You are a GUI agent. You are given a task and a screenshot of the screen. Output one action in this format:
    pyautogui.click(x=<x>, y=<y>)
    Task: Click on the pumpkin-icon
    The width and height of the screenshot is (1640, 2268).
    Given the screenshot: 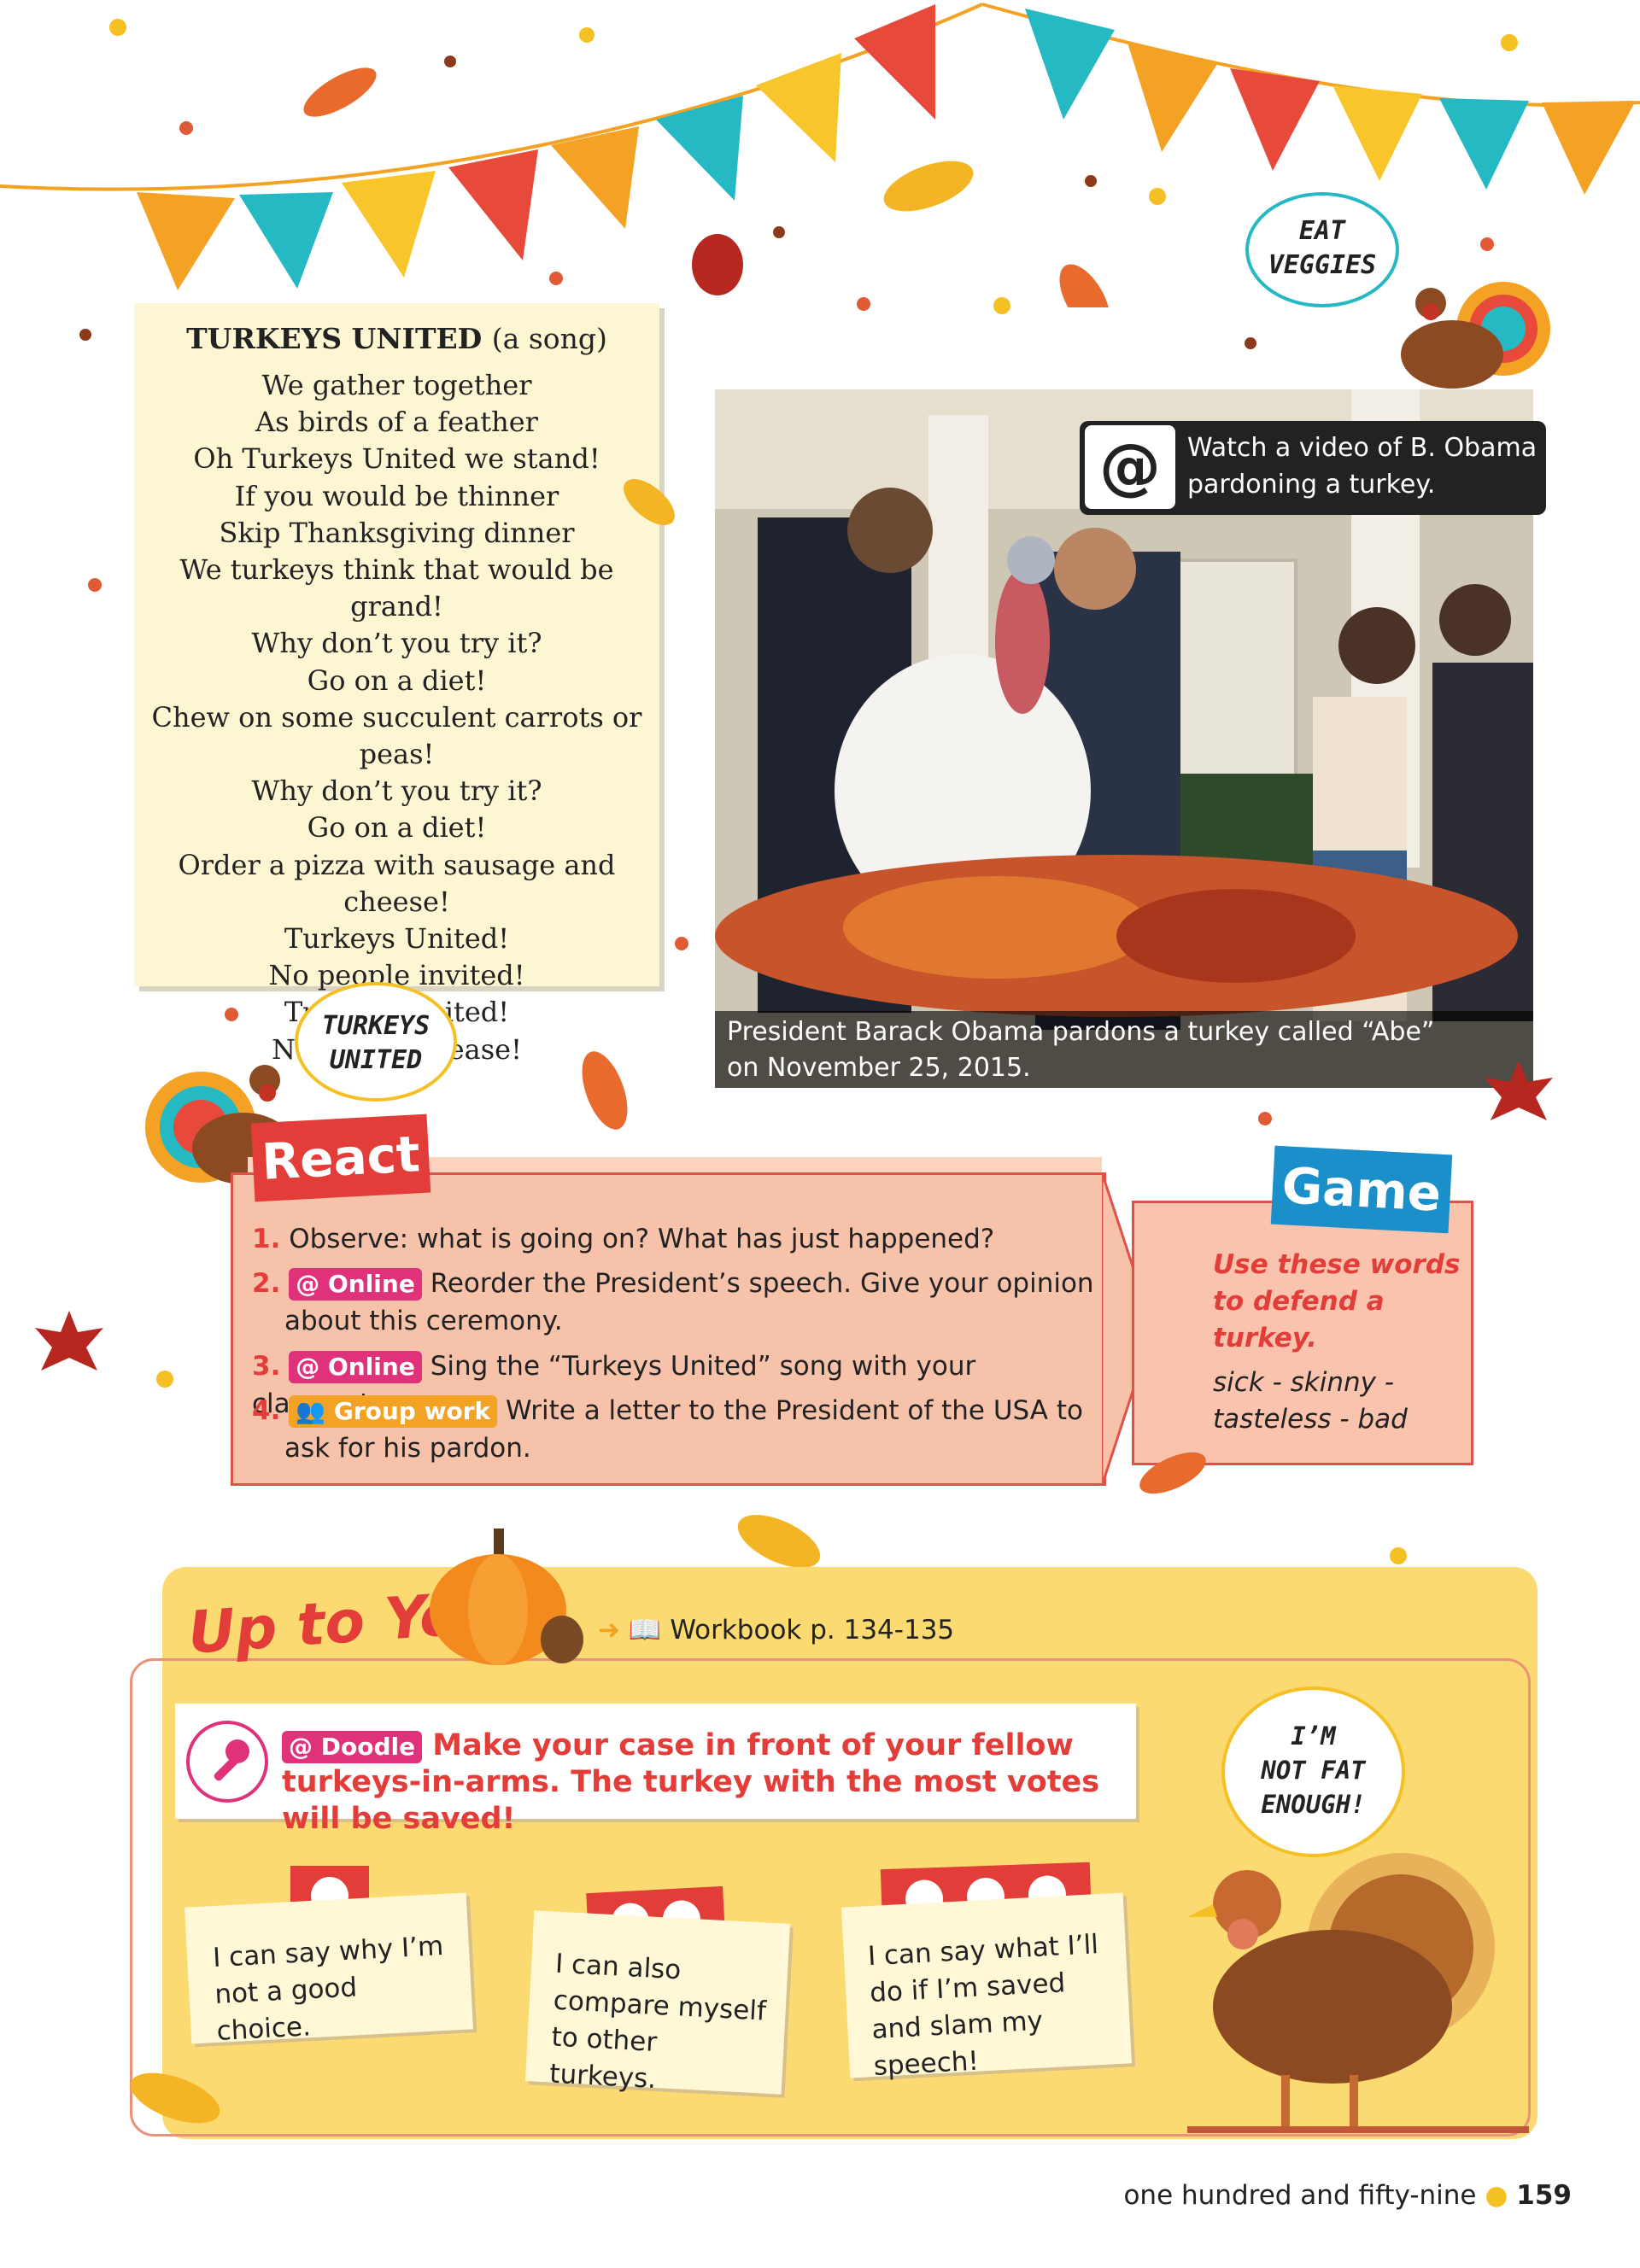 What is the action you would take?
    pyautogui.click(x=506, y=1597)
    